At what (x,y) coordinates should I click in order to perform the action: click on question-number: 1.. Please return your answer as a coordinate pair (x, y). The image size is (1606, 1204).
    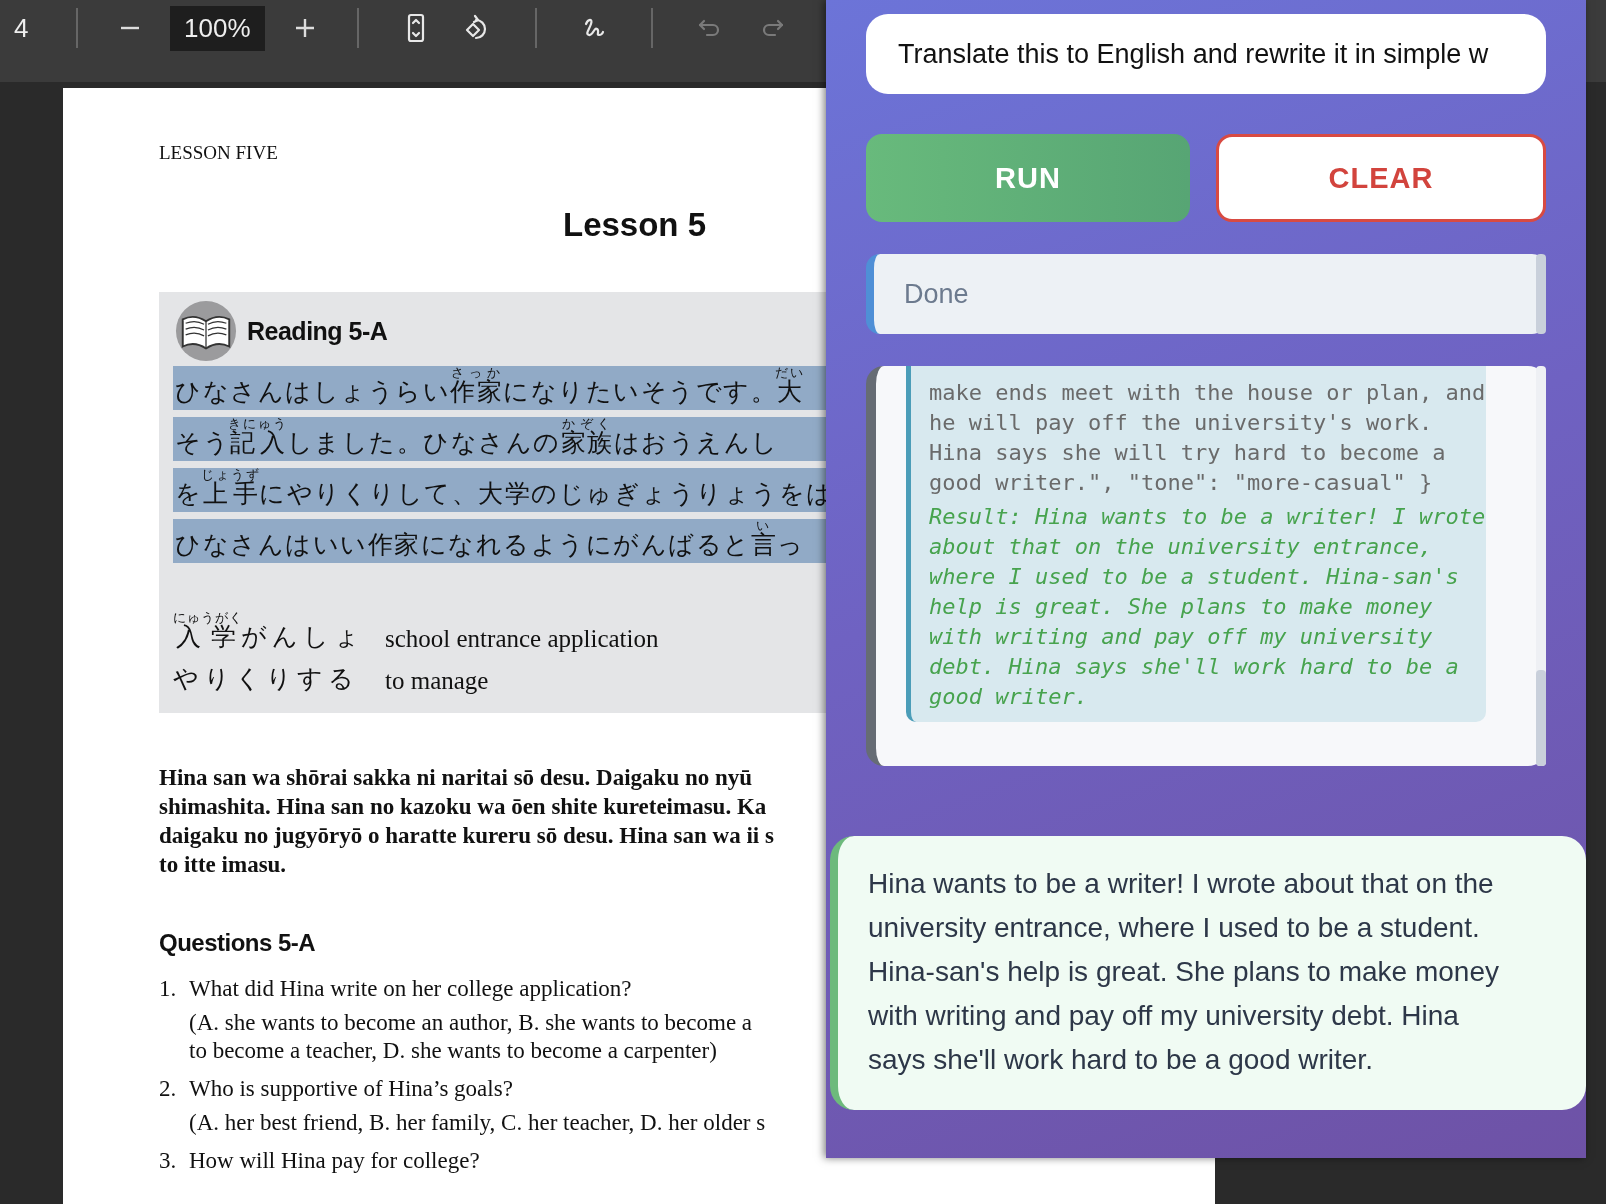
    Looking at the image, I should click on (168, 989).